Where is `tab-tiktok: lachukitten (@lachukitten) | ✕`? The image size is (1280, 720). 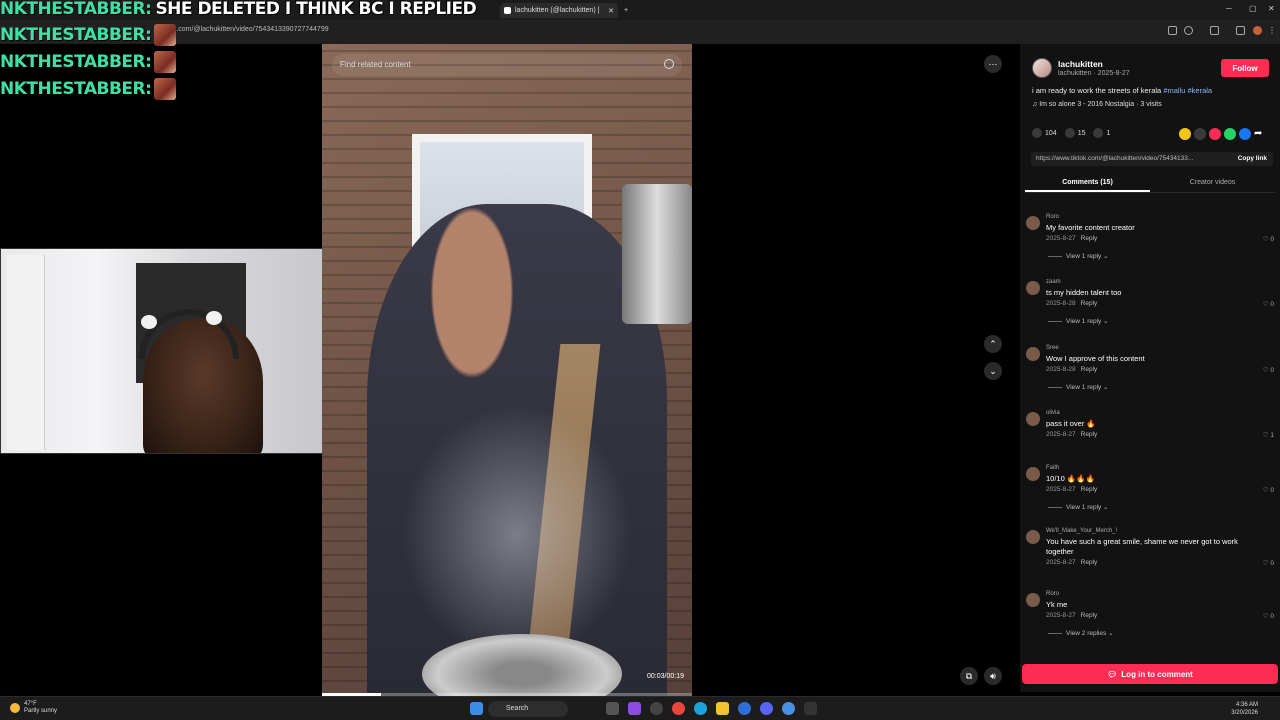
tab-tiktok: lachukitten (@lachukitten) | ✕ is located at coordinates (559, 10).